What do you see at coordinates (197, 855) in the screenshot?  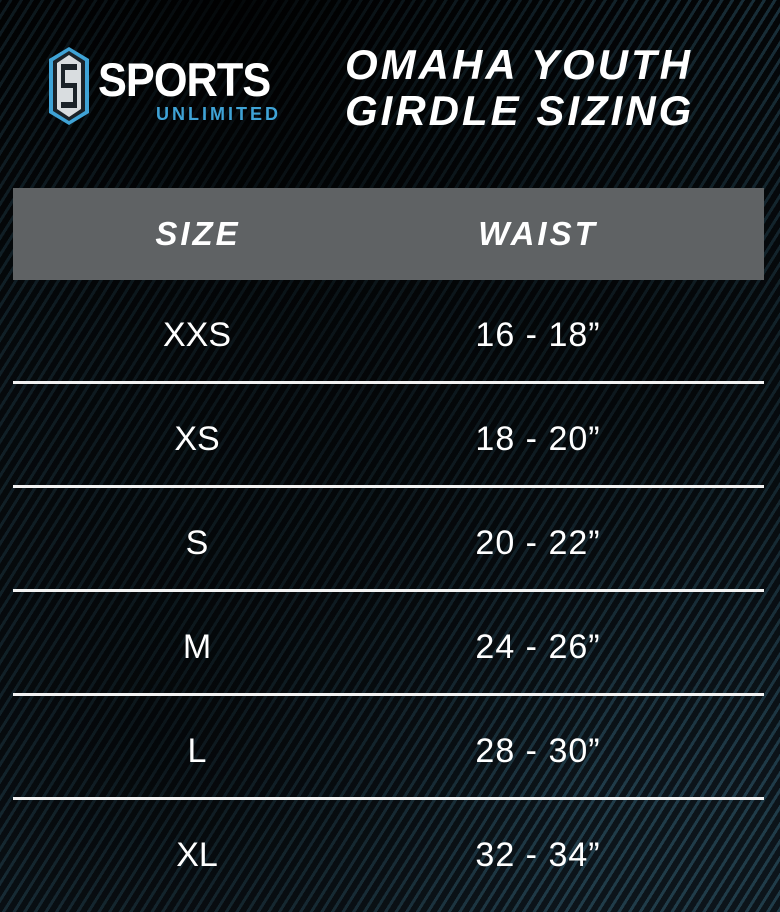 I see `size-cell: XL` at bounding box center [197, 855].